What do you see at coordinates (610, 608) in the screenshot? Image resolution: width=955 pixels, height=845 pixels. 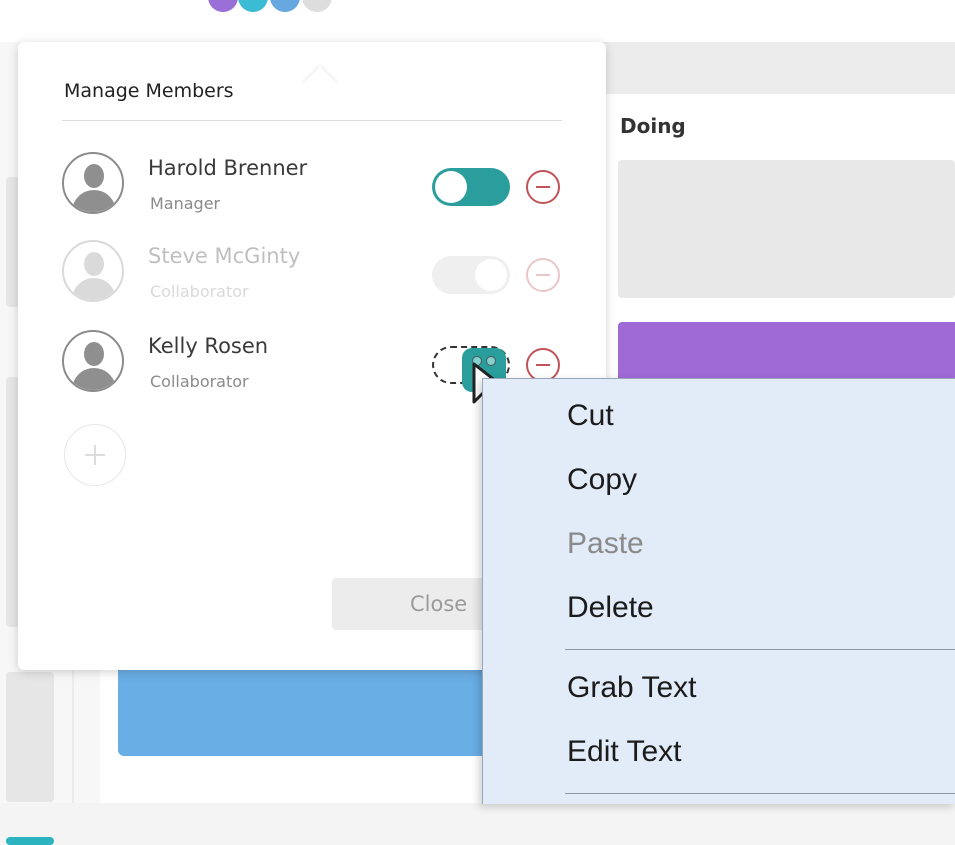 I see `menu-item-delete: Delete` at bounding box center [610, 608].